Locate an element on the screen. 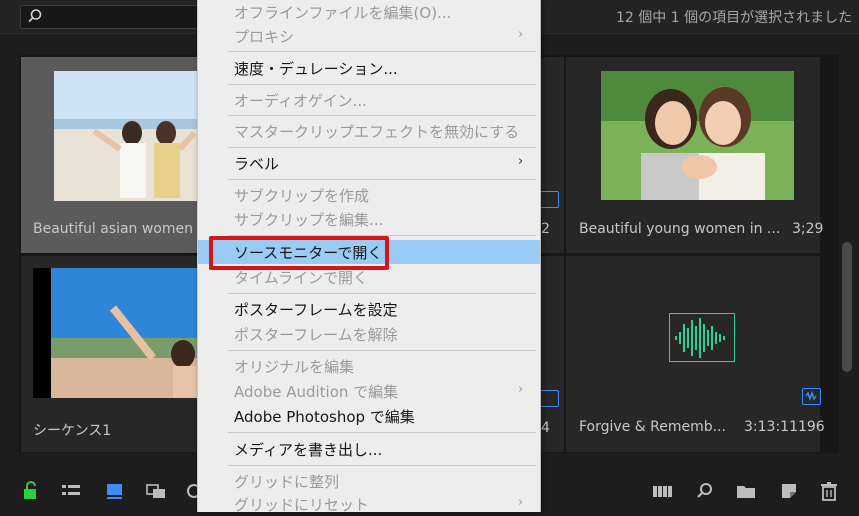  automate-to-sequence-icon is located at coordinates (663, 491).